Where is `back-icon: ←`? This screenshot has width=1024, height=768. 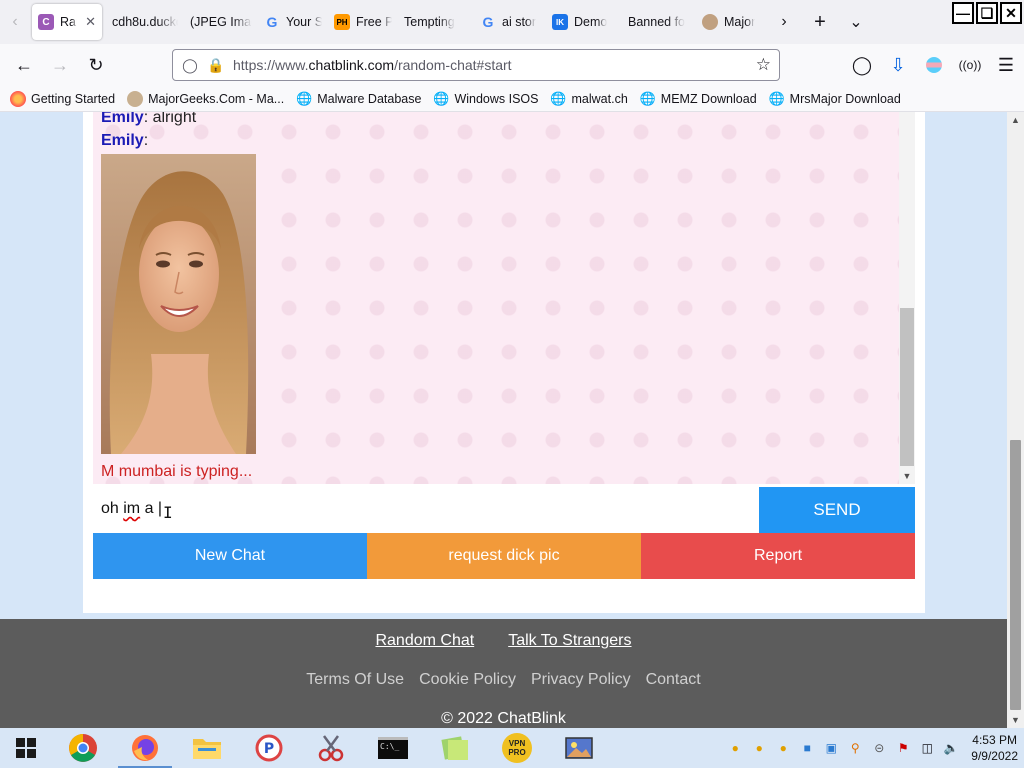 back-icon: ← is located at coordinates (24, 65).